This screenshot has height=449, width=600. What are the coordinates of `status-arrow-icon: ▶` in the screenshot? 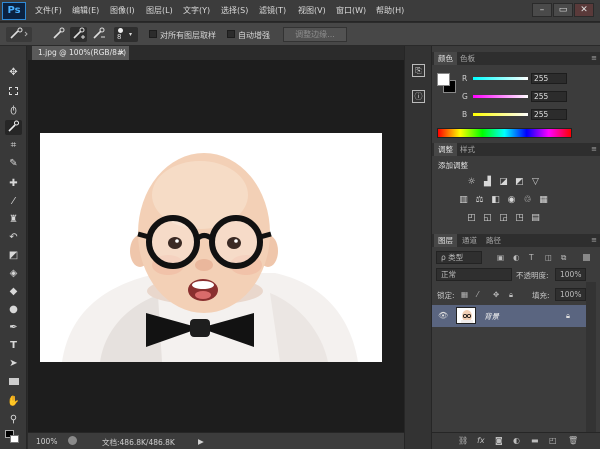 It's located at (201, 441).